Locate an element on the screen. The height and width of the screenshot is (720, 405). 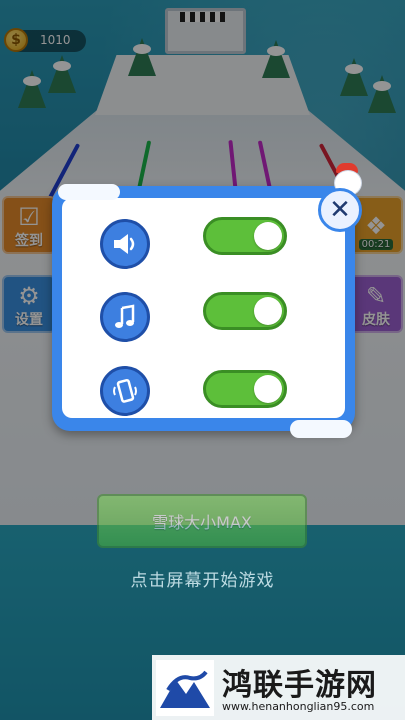
close-button: ✕ is located at coordinates (340, 210).